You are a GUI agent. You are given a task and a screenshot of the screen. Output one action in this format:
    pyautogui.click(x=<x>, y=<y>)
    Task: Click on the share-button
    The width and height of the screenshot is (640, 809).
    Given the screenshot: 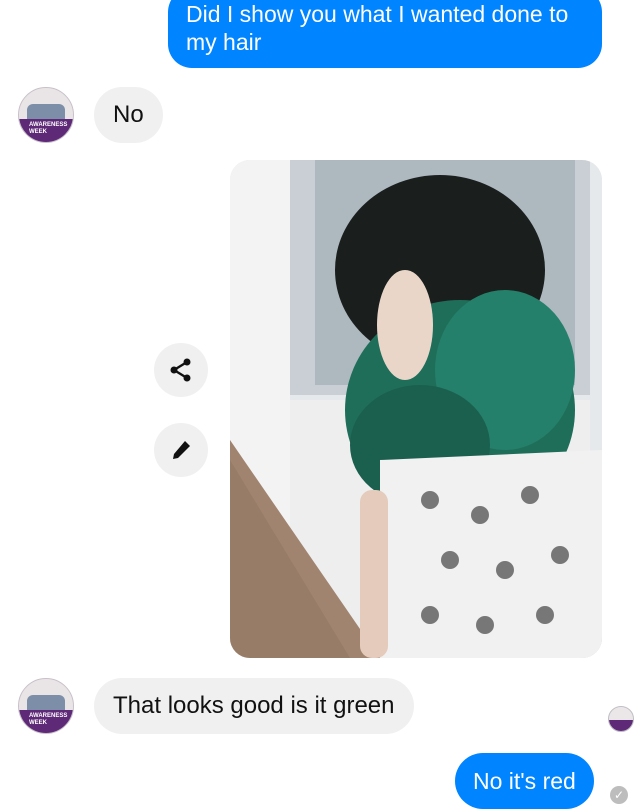 What is the action you would take?
    pyautogui.click(x=181, y=370)
    